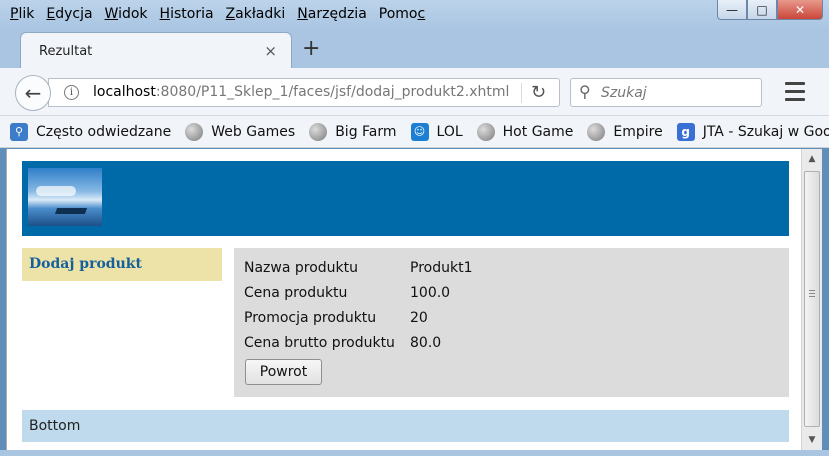 The height and width of the screenshot is (456, 829). I want to click on hamburger-menu-icon, so click(795, 91).